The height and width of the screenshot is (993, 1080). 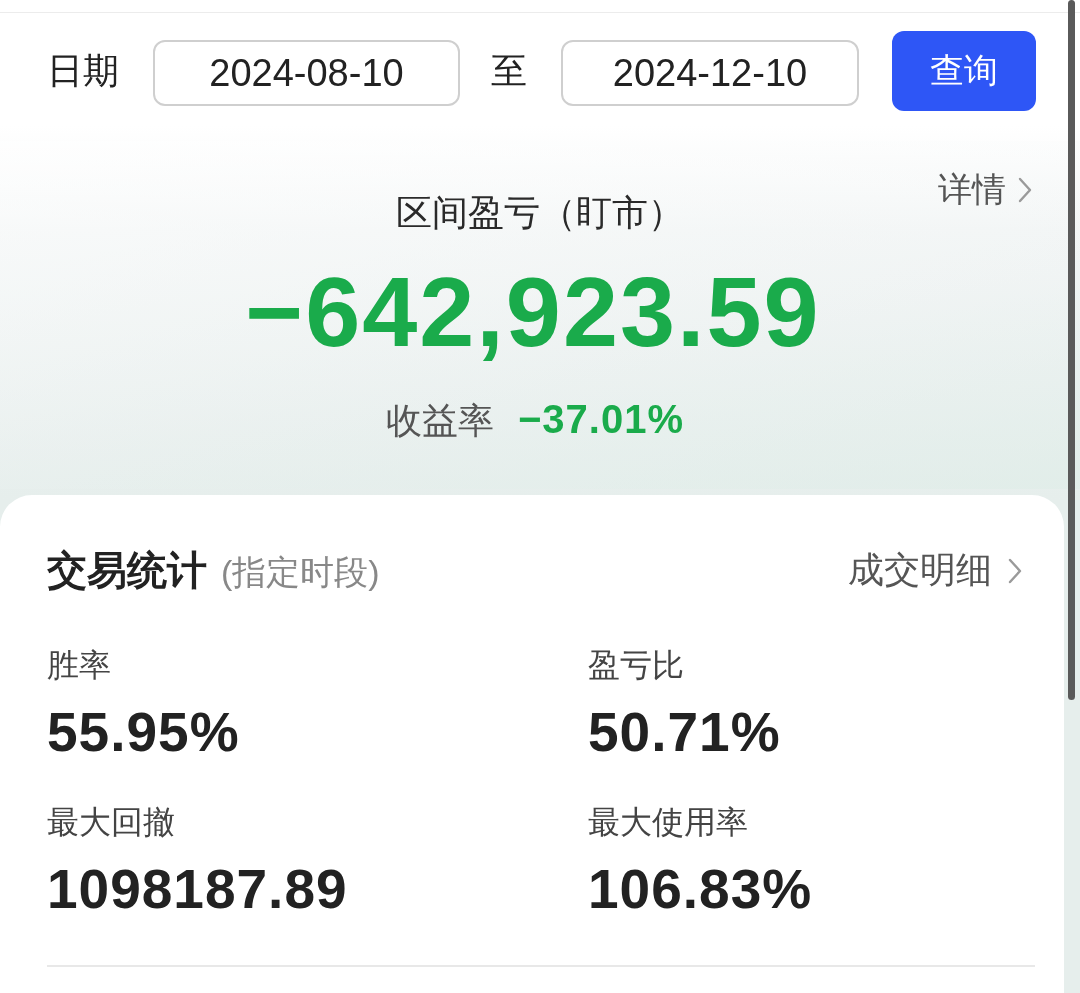 I want to click on summary-title: 区间盈亏（盯市）, so click(x=540, y=213).